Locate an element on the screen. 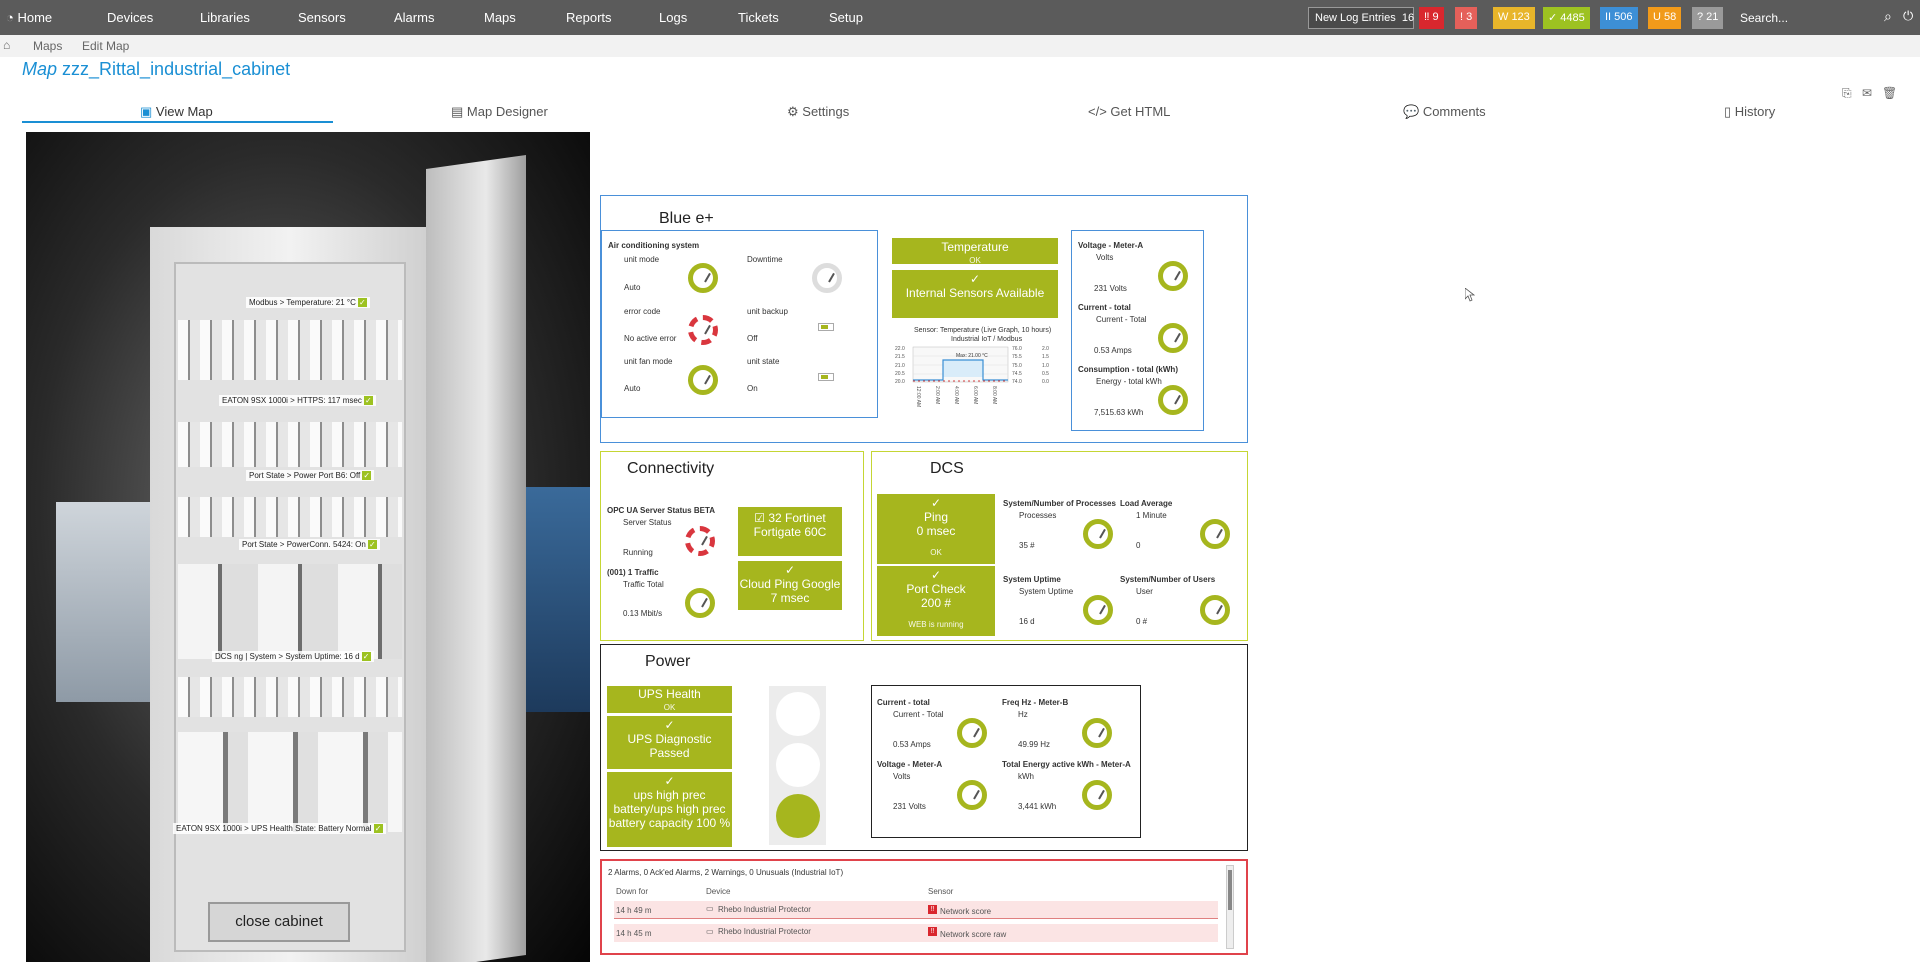 This screenshot has width=1920, height=975. ups-diagnostic-status: ✓ UPS Diagnostic Passed is located at coordinates (669, 742).